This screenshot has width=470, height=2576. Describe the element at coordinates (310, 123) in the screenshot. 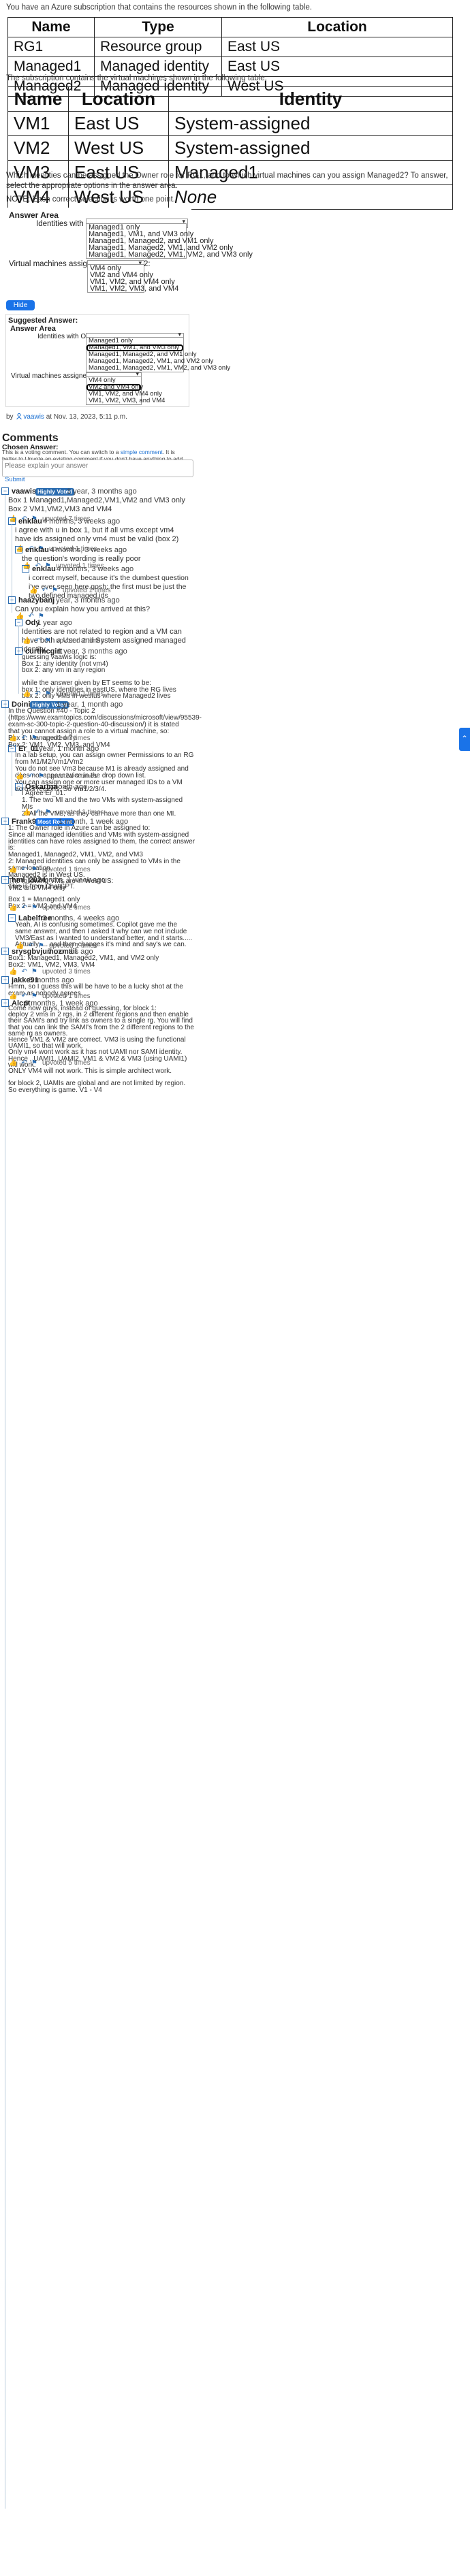

I see `table-cell: System-assigned` at that location.